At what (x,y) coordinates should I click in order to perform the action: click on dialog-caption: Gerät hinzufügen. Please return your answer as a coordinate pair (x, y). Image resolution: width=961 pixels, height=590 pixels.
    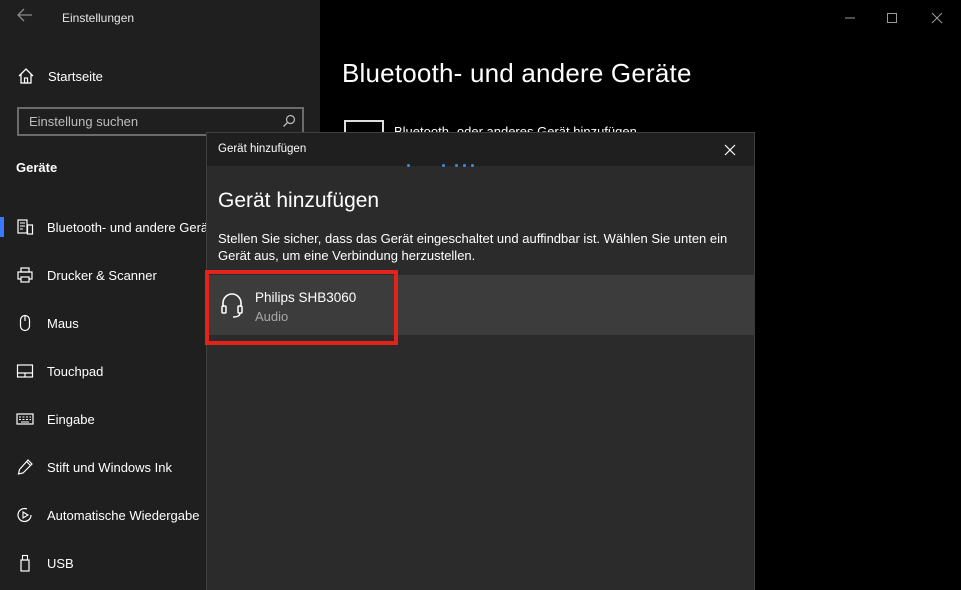
    Looking at the image, I should click on (262, 149).